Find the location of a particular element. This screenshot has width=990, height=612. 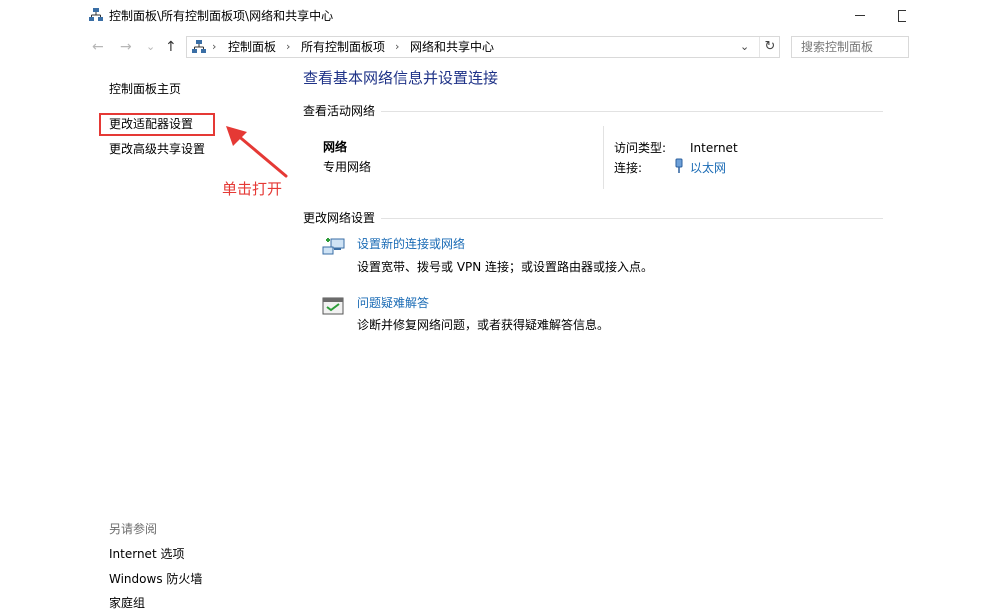

address-bar: › 控制面板 › 所有控制面板项 › 网络和共享中心 ⌄ ↻ is located at coordinates (483, 47).